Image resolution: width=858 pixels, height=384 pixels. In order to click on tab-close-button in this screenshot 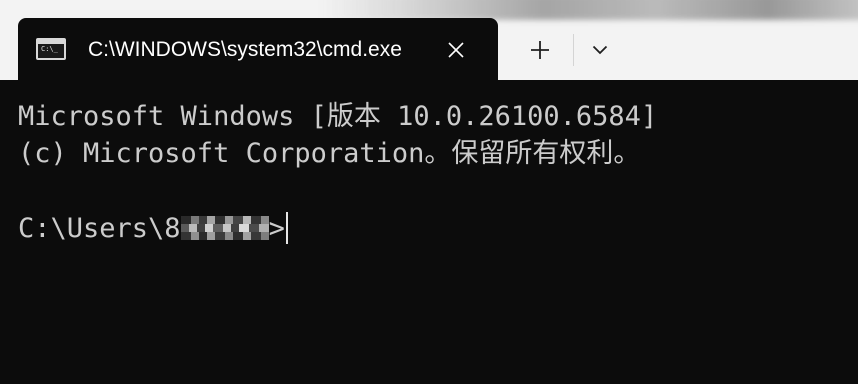, I will do `click(456, 50)`.